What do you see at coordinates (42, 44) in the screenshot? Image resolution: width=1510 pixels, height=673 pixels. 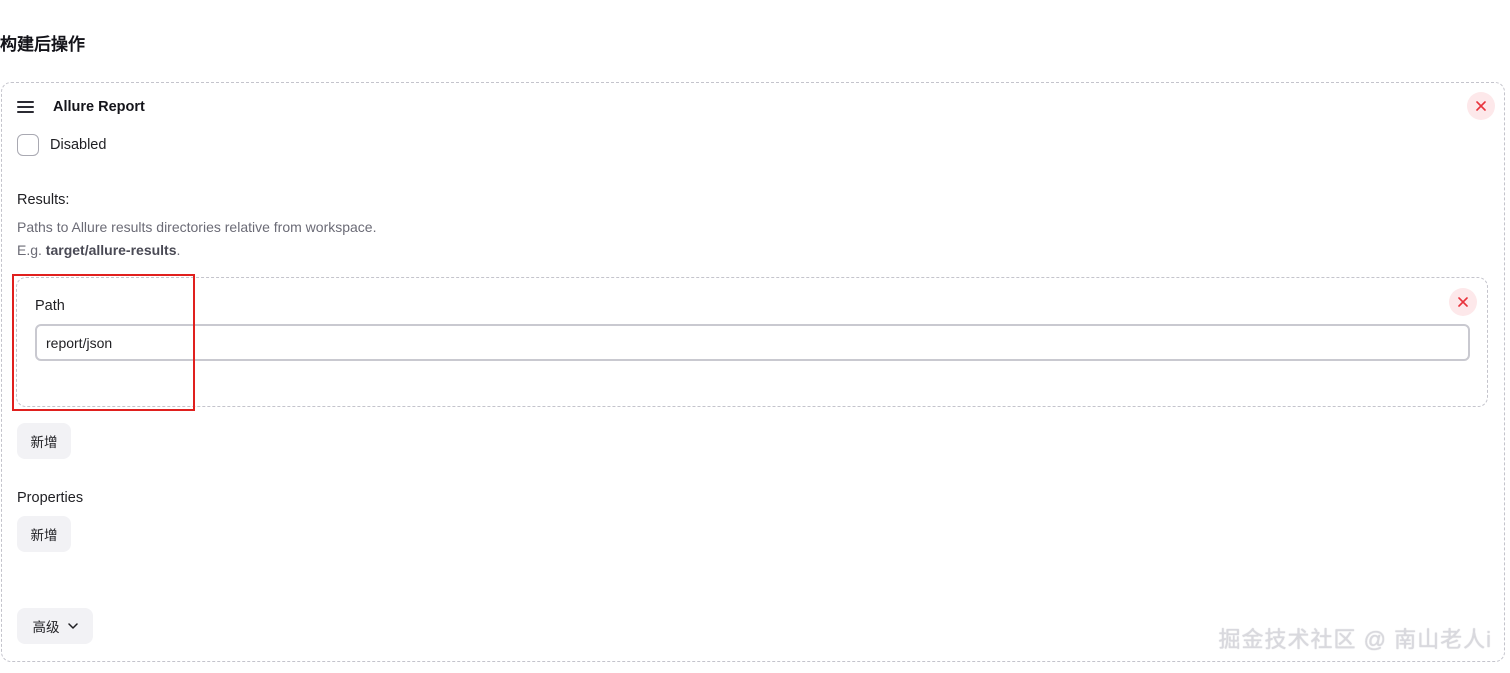 I see `section-title: 构建后操作` at bounding box center [42, 44].